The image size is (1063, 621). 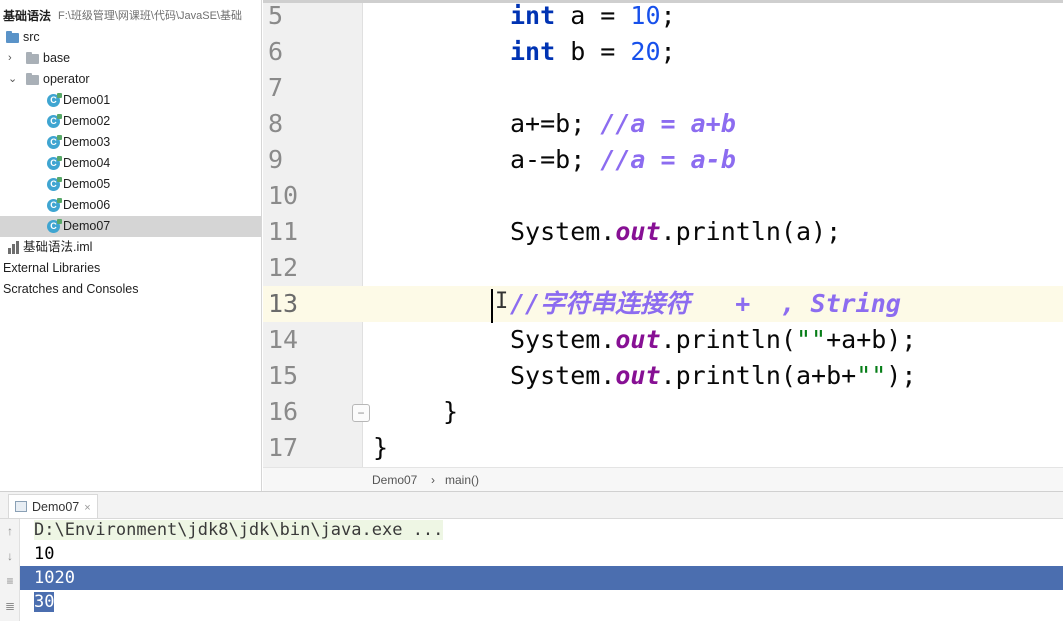 What do you see at coordinates (87, 121) in the screenshot?
I see `tree-item-label: Demo02` at bounding box center [87, 121].